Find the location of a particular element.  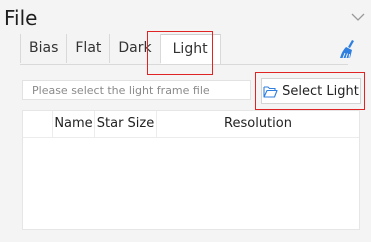

broom-icon is located at coordinates (348, 49).